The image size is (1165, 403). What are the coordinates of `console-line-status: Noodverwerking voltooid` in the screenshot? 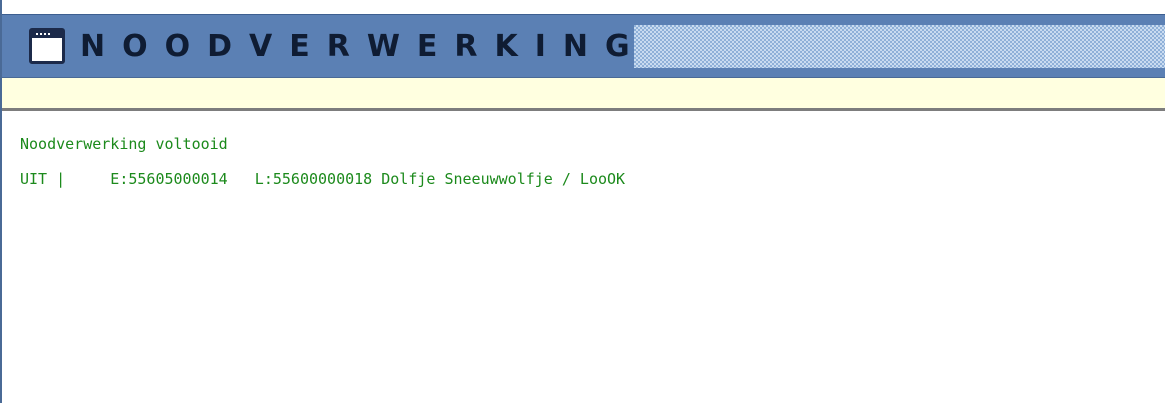 It's located at (124, 144).